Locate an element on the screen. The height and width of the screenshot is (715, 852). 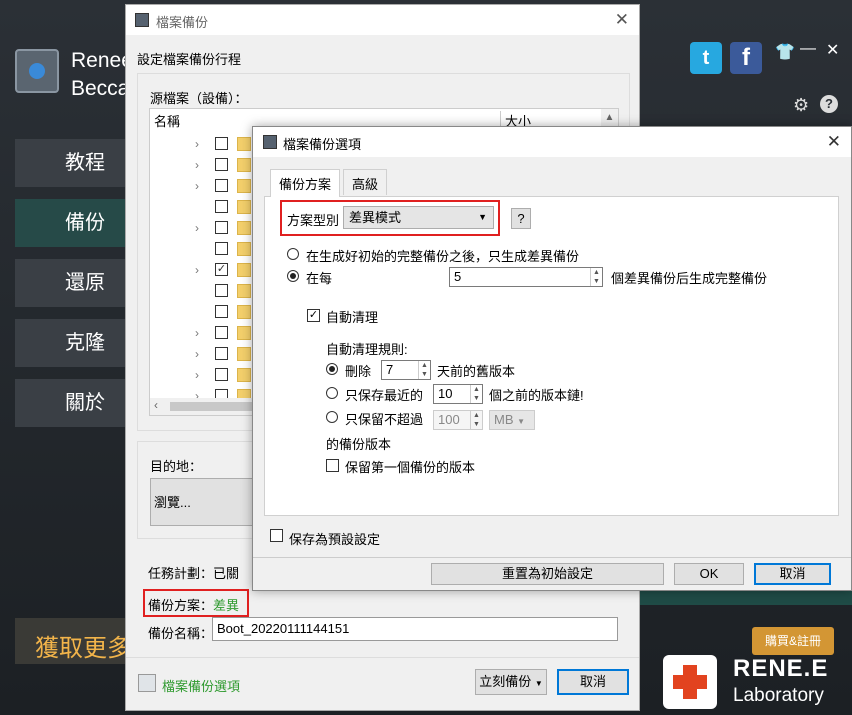
facebook-icon: f is located at coordinates (746, 58).